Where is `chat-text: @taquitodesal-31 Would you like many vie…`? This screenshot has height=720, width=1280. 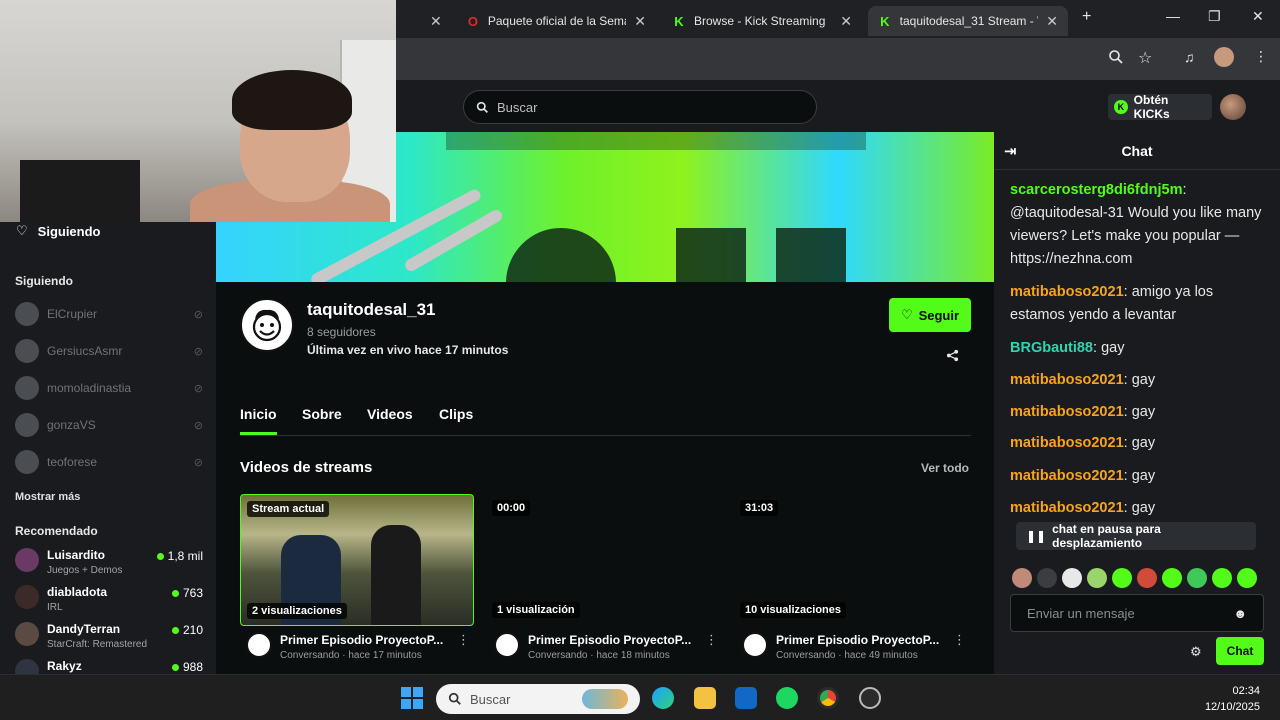 chat-text: @taquitodesal-31 Would you like many vie… is located at coordinates (1136, 236).